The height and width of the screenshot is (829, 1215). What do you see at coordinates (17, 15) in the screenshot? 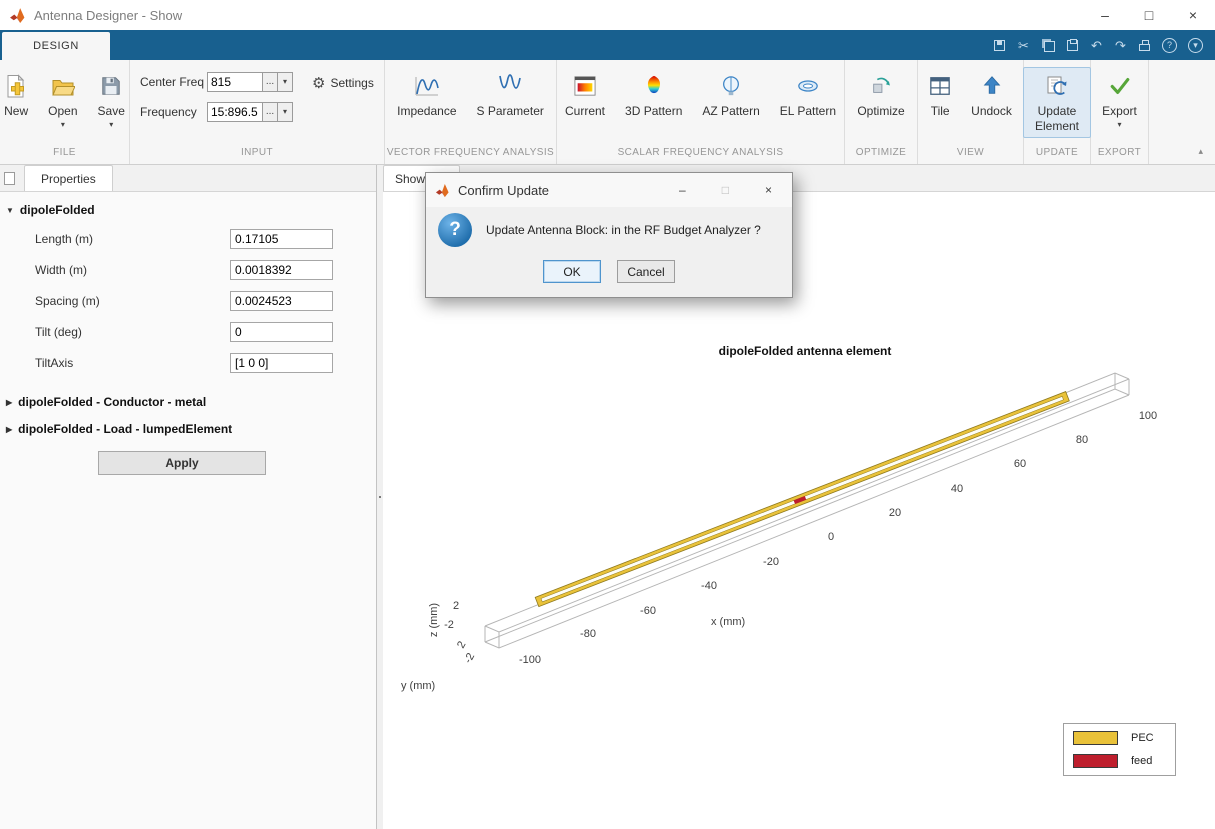
I see `matlab-logo-icon` at bounding box center [17, 15].